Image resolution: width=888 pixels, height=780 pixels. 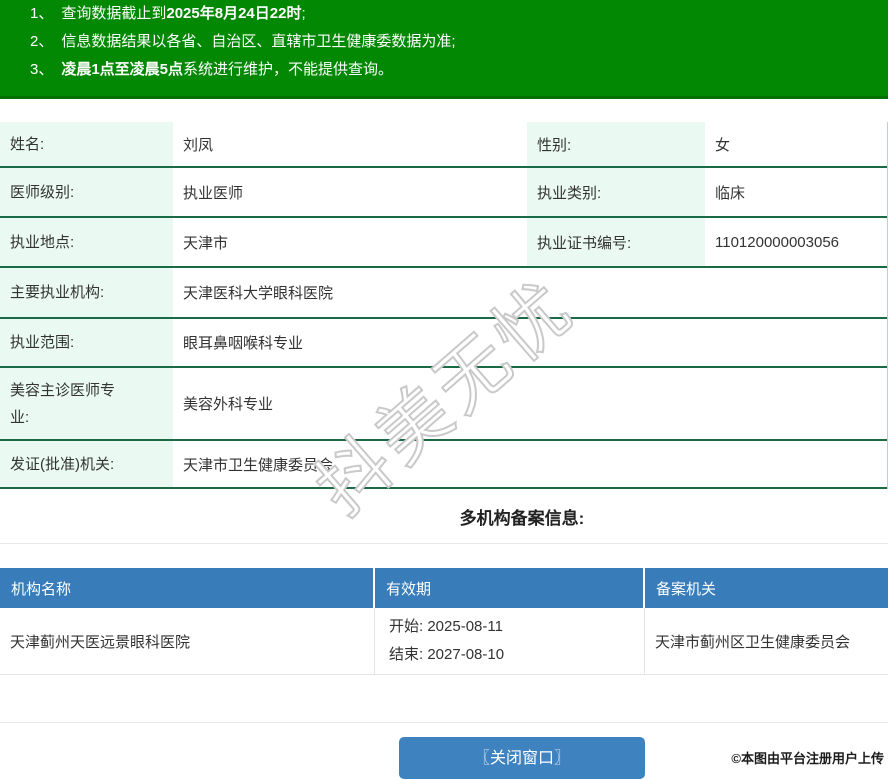 I want to click on cosmetic-specialty-label: 美容主诊医师专业:, so click(x=86, y=403).